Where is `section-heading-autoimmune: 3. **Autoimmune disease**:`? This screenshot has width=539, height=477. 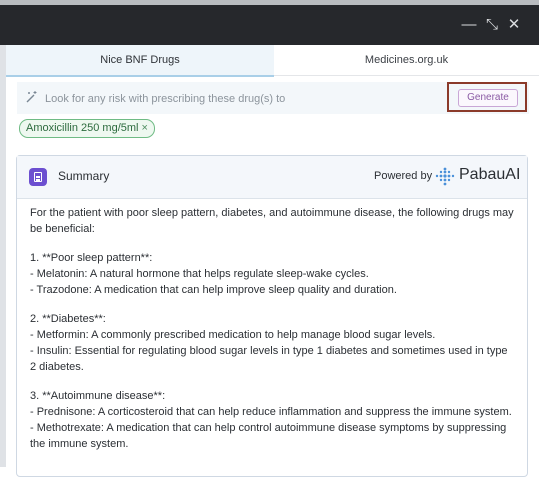 section-heading-autoimmune: 3. **Autoimmune disease**: is located at coordinates (98, 396).